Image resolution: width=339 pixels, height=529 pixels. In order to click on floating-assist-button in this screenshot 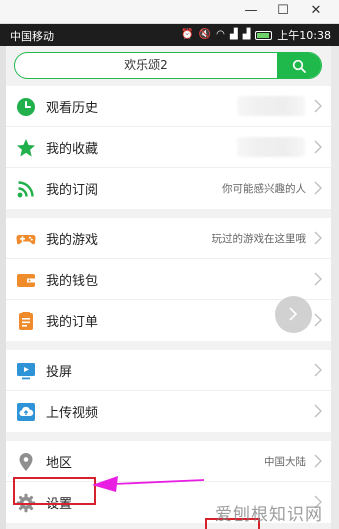, I will do `click(293, 314)`.